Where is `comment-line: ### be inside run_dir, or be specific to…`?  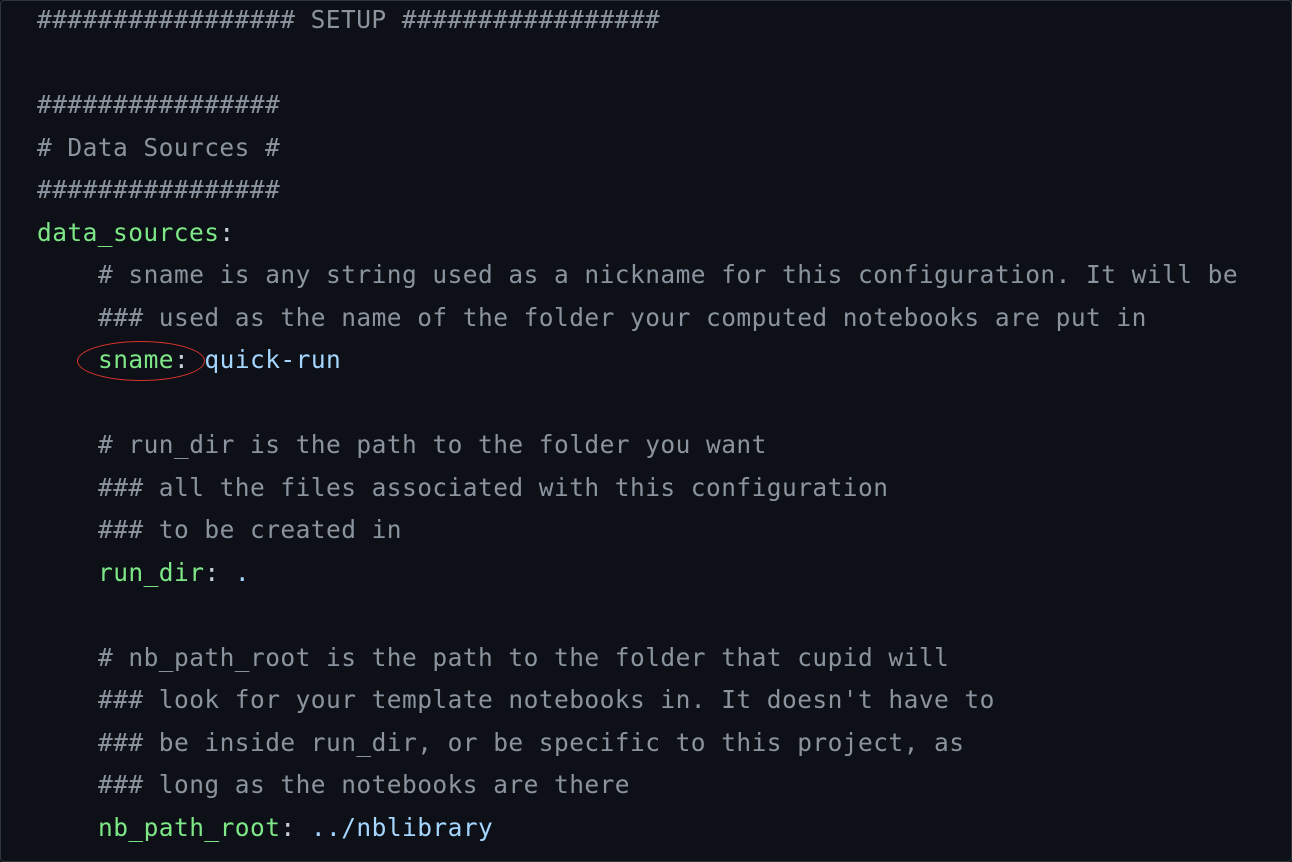
comment-line: ### be inside run_dir, or be specific to… is located at coordinates (500, 743).